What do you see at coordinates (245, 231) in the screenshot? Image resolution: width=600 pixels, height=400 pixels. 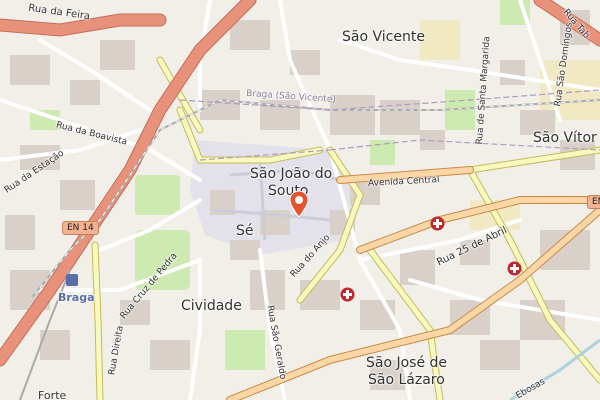 I see `place-label-se: Sé` at bounding box center [245, 231].